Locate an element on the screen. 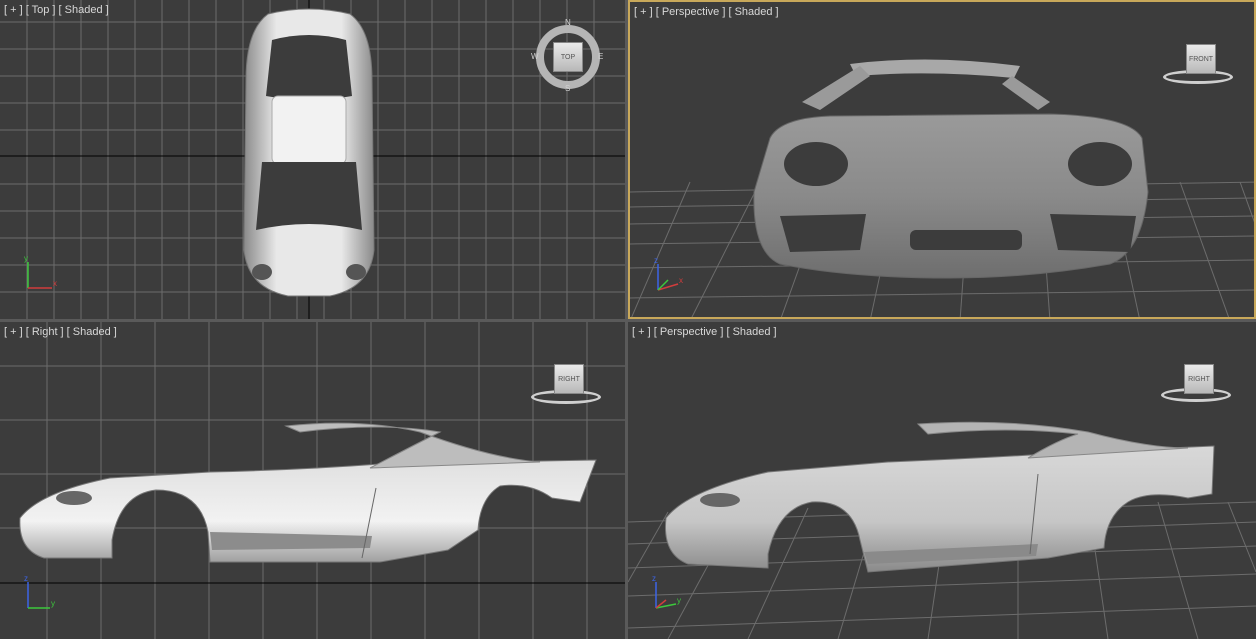  viewport-label: [ + ] [ Right ] [ Shaded ] is located at coordinates (60, 332).